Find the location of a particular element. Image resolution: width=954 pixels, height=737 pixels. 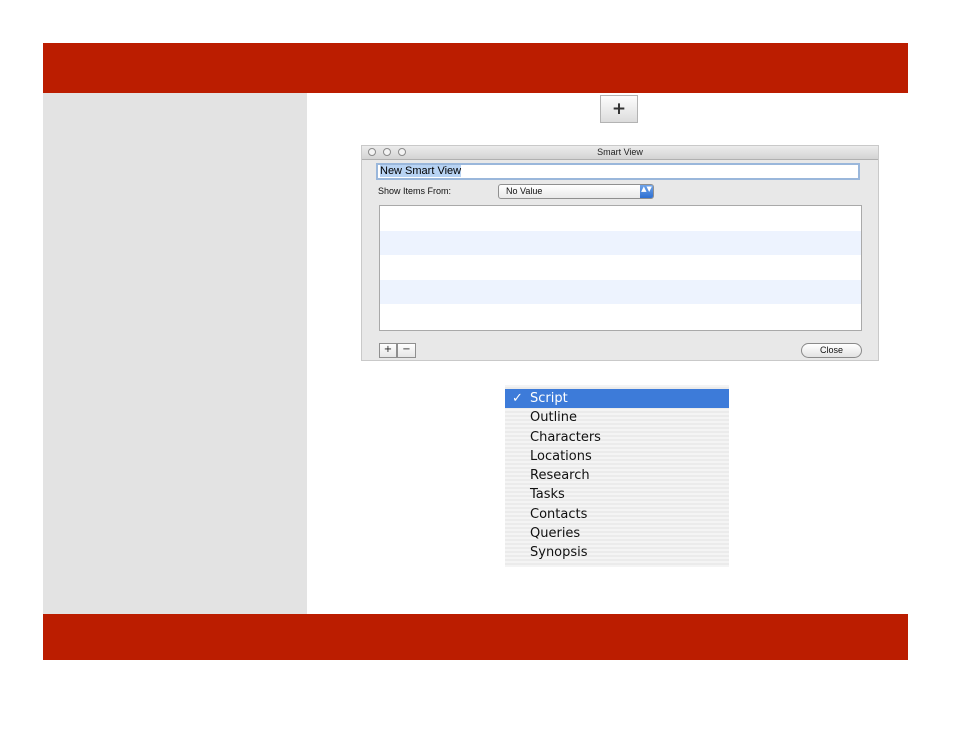

bottom-banner is located at coordinates (475, 637).